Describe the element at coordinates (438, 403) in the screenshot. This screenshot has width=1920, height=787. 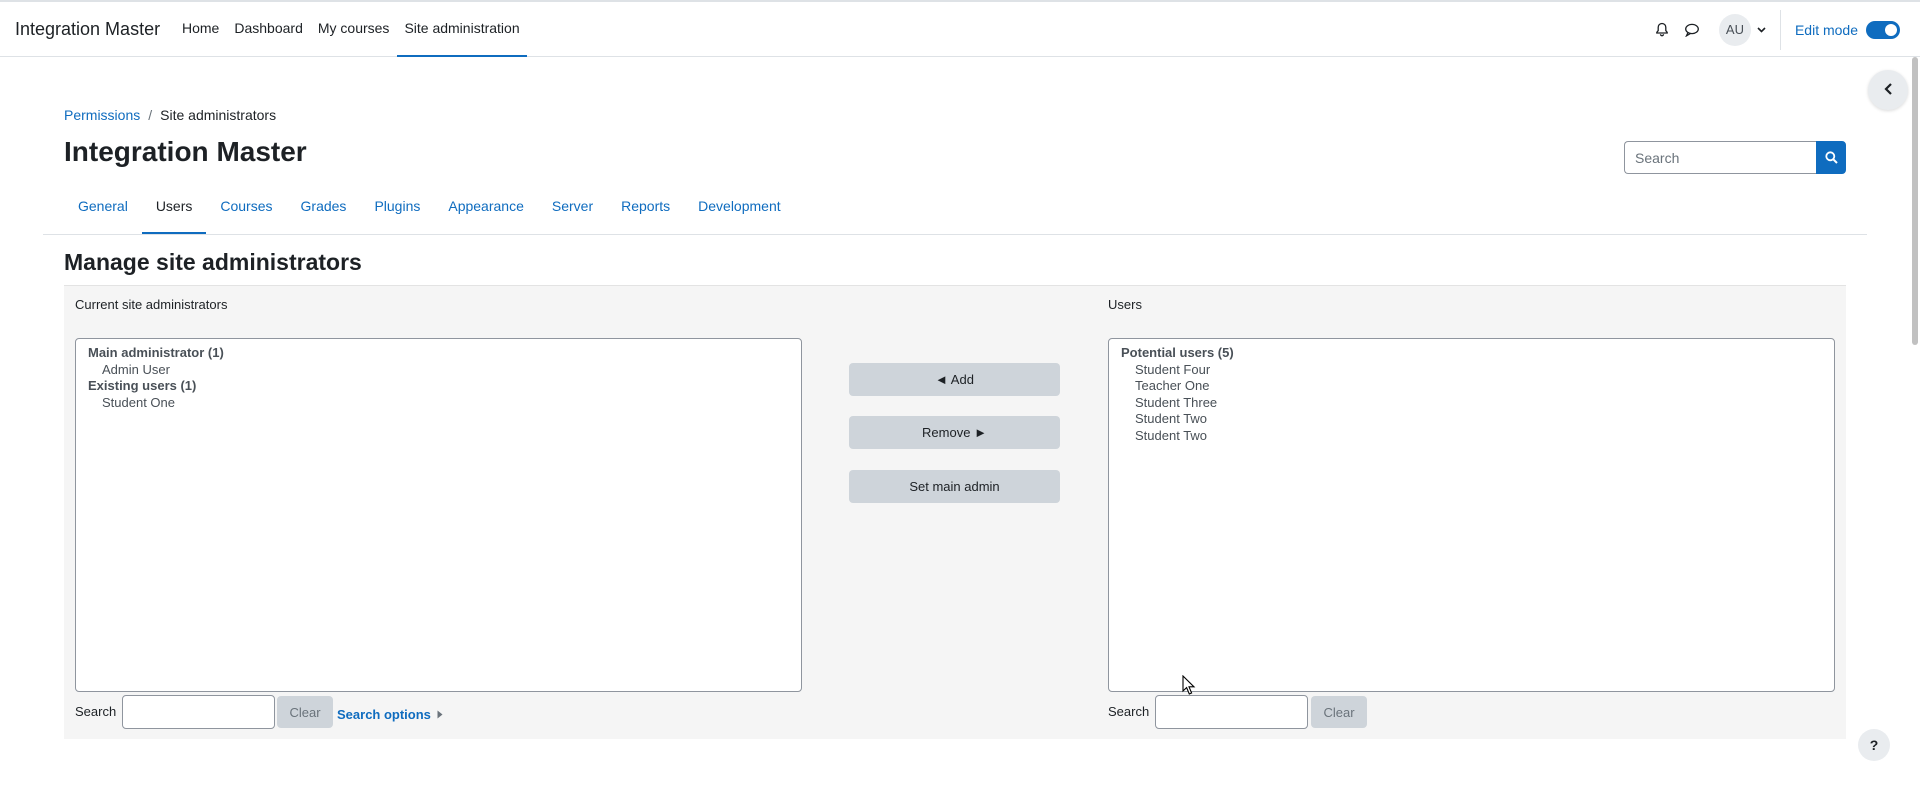
I see `list-item: Student One` at that location.